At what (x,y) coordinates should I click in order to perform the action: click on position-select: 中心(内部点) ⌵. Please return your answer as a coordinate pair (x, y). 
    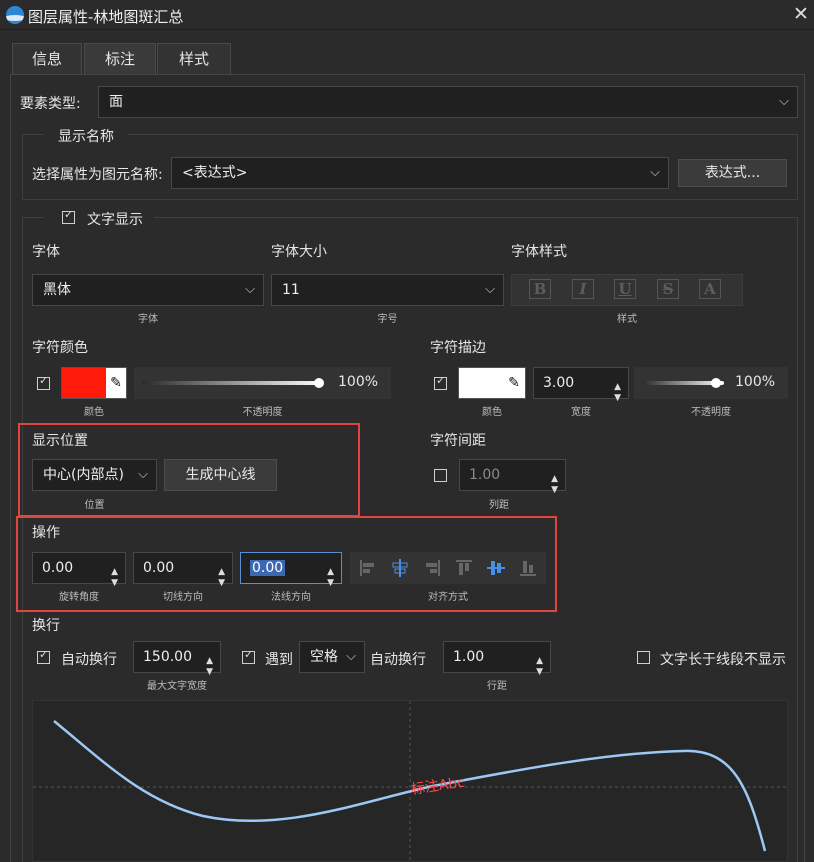
    Looking at the image, I should click on (94, 475).